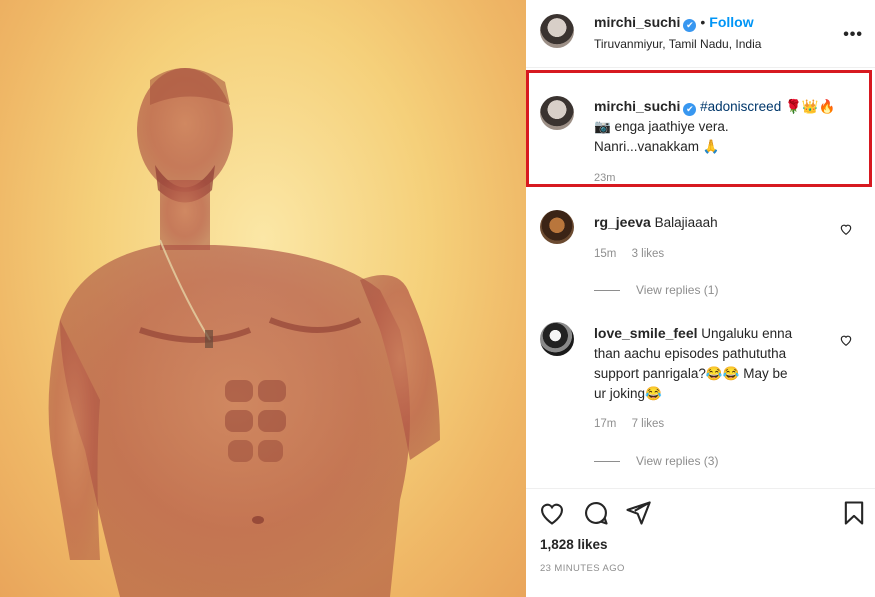 The width and height of the screenshot is (875, 597). I want to click on likes-count: 1,828 likes, so click(574, 544).